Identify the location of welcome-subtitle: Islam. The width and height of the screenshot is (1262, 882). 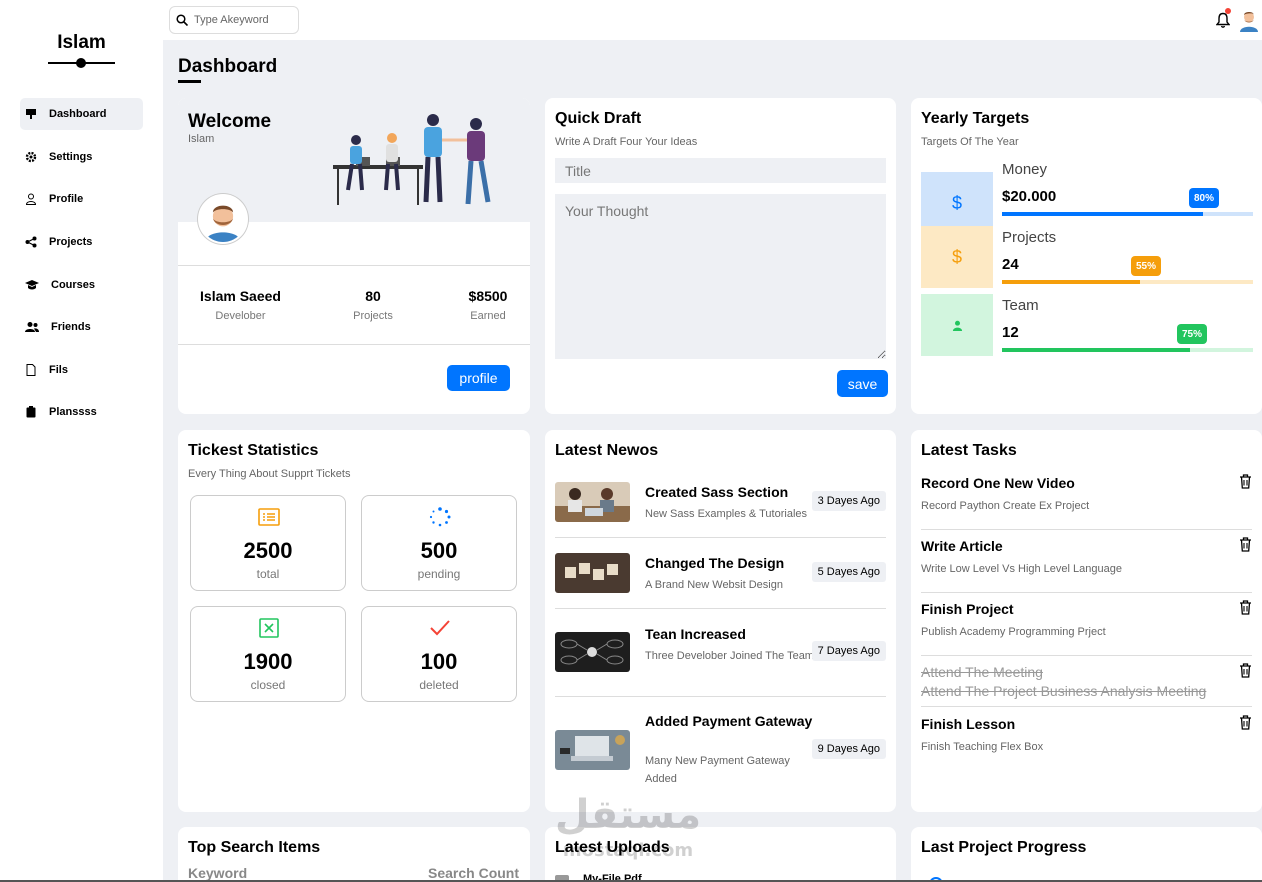
(201, 139).